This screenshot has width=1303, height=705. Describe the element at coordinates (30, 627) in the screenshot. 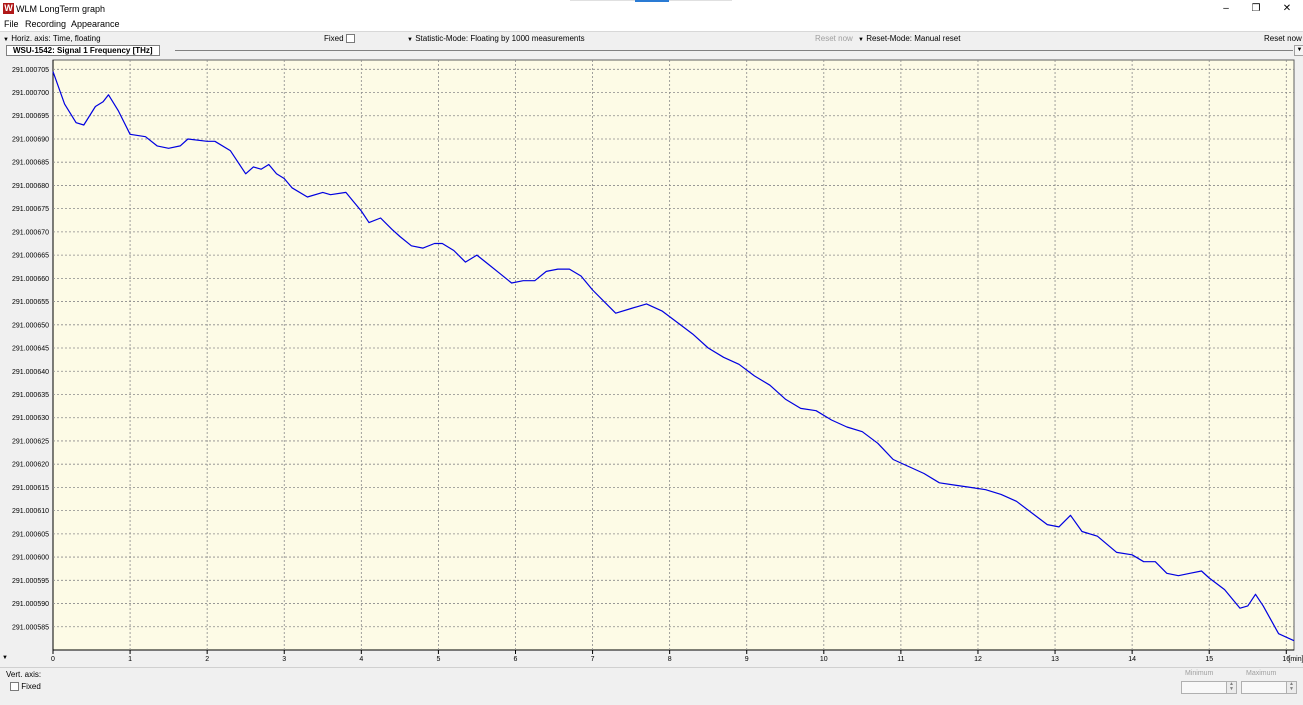

I see `y-tick-label: 291.000585` at that location.